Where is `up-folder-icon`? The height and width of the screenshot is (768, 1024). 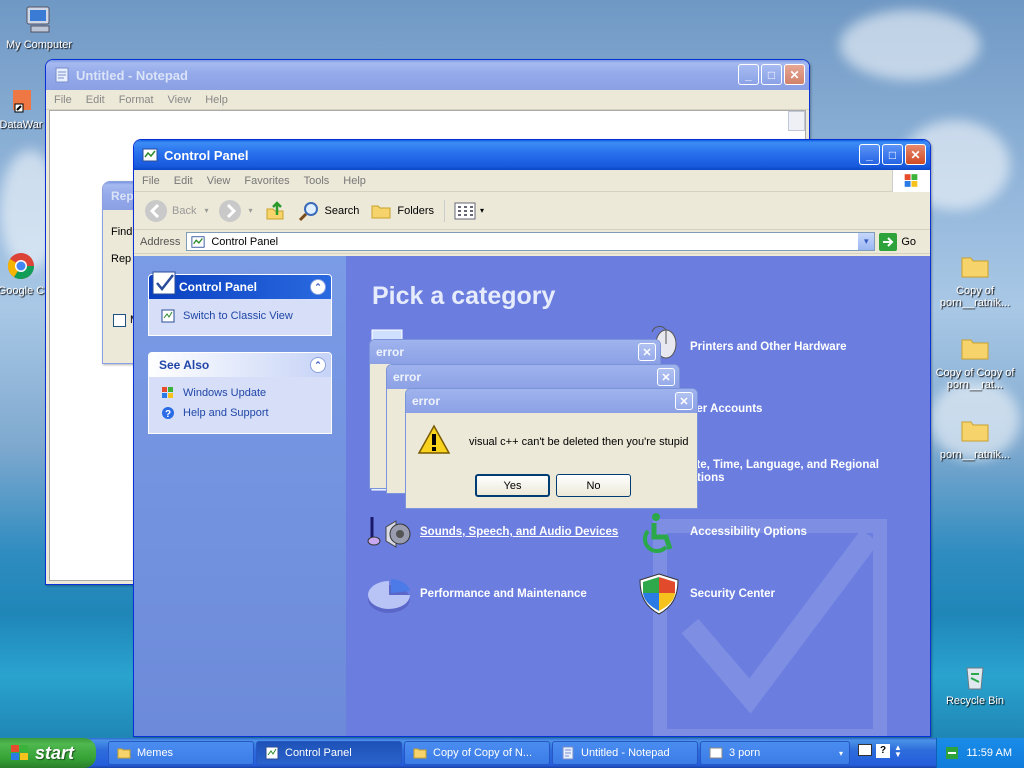
up-folder-icon is located at coordinates (274, 209).